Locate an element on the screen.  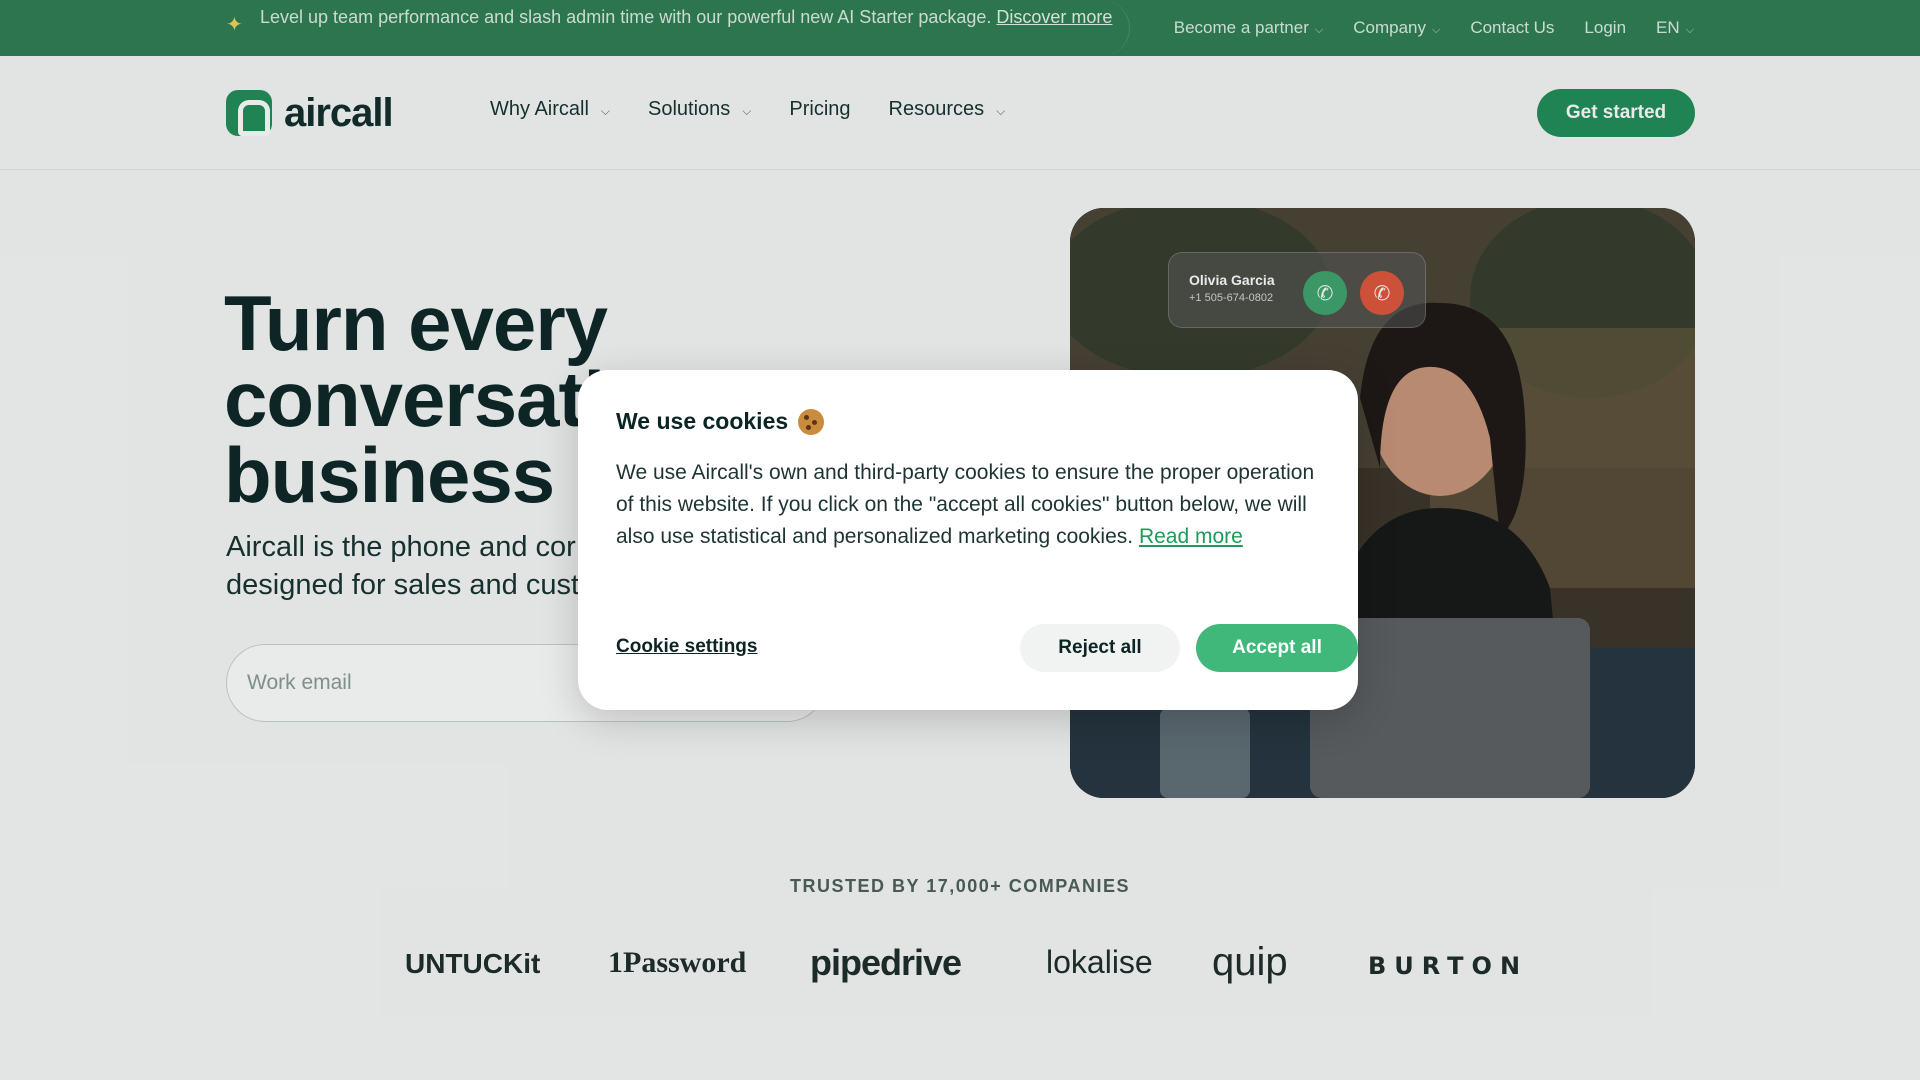
cookie-dialog-actions: Cookie settings Reject all Accept all is located at coordinates (987, 648).